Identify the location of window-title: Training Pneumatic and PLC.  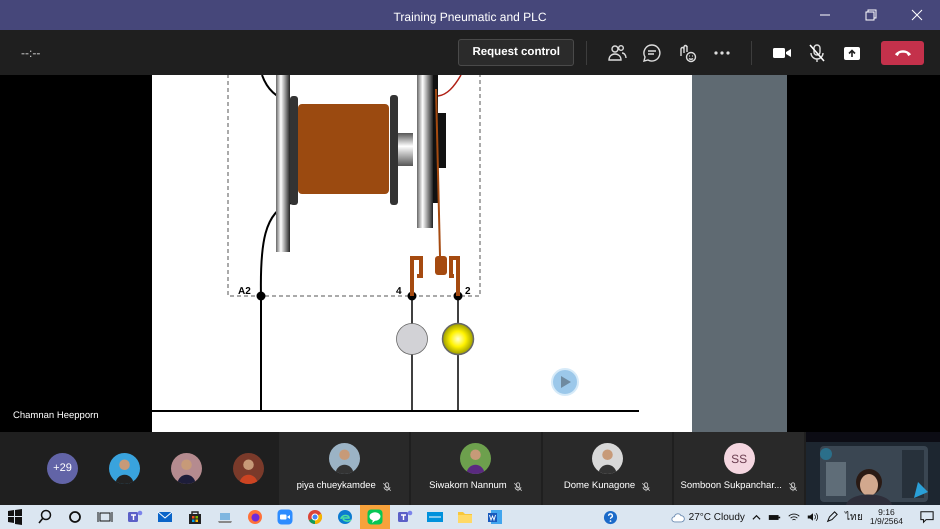
(470, 17).